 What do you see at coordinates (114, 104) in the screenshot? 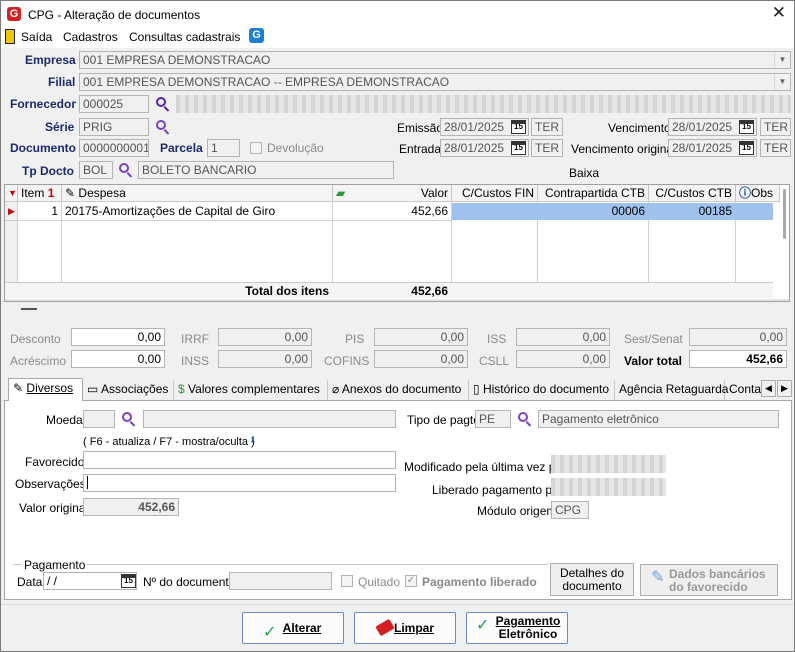
I see `fornecedor-code-field: 000025` at bounding box center [114, 104].